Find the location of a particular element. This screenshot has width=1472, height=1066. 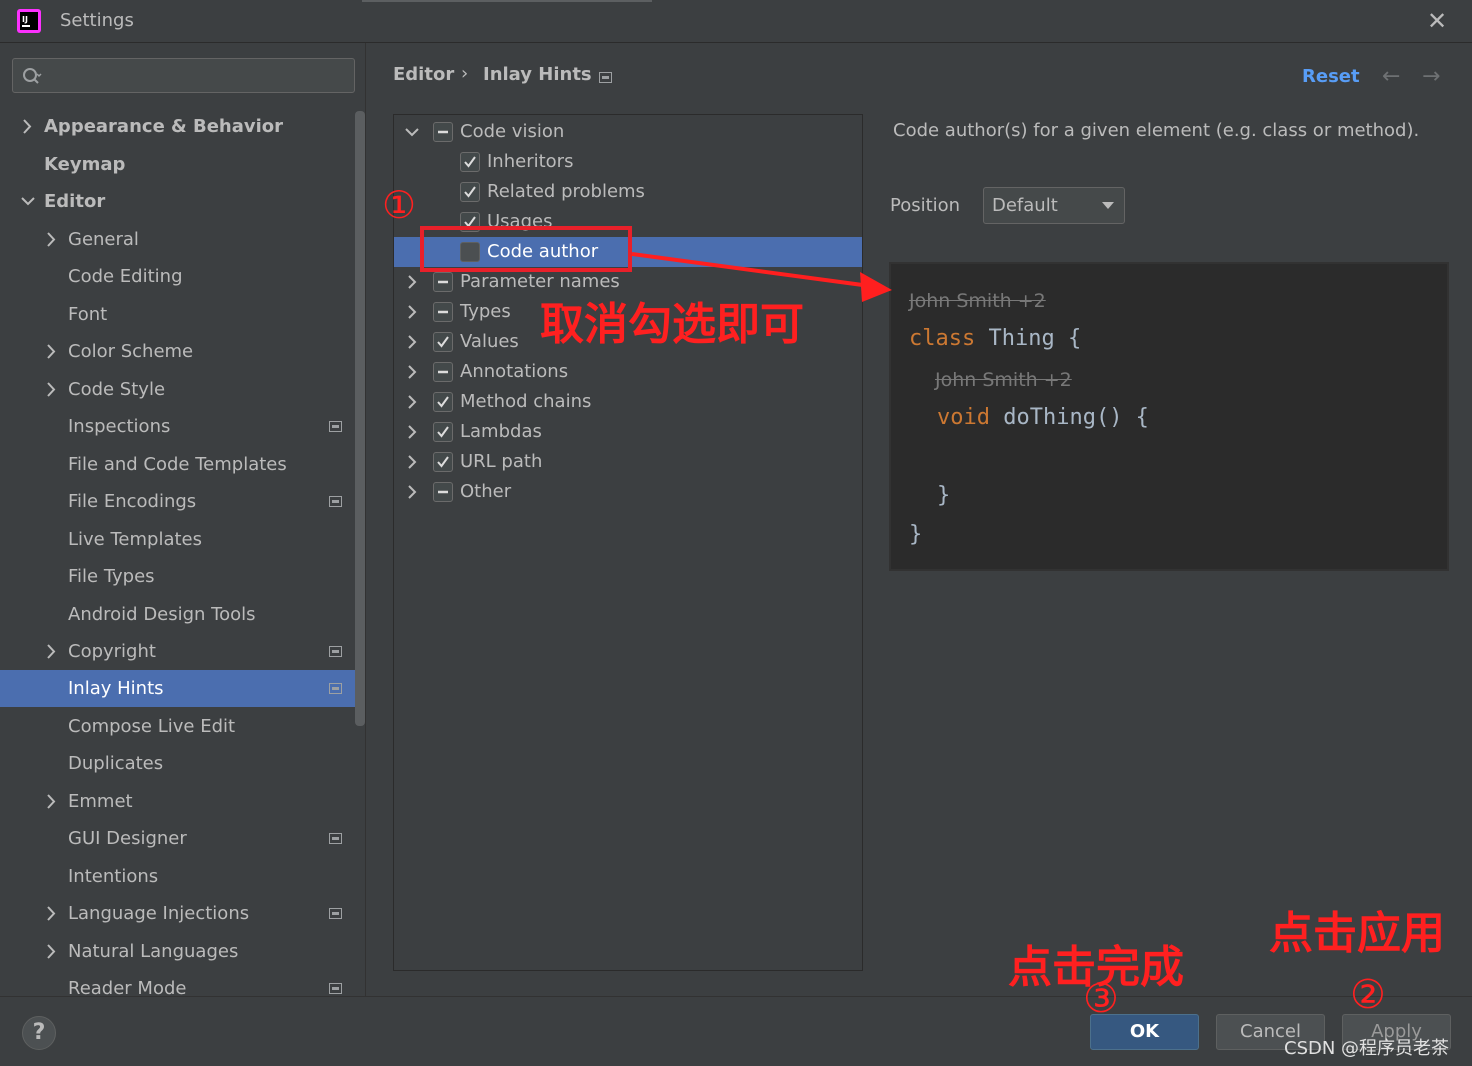

sidebar-item-inlay-hints: Inlay Hints is located at coordinates (182, 688).